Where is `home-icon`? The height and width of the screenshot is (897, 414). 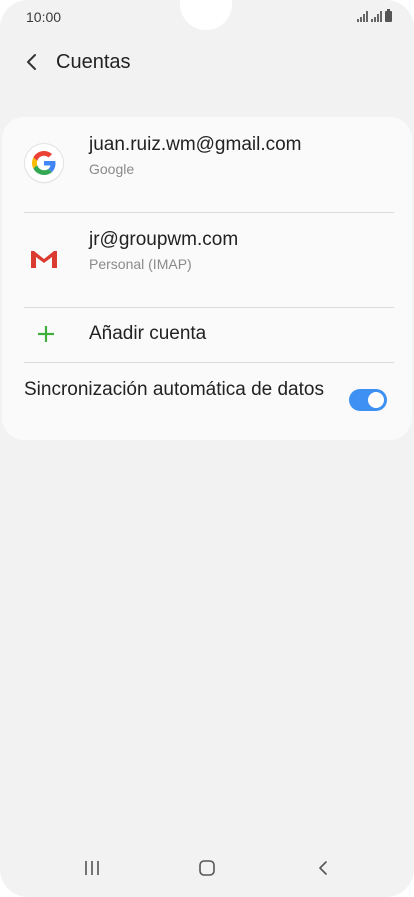
home-icon is located at coordinates (207, 868).